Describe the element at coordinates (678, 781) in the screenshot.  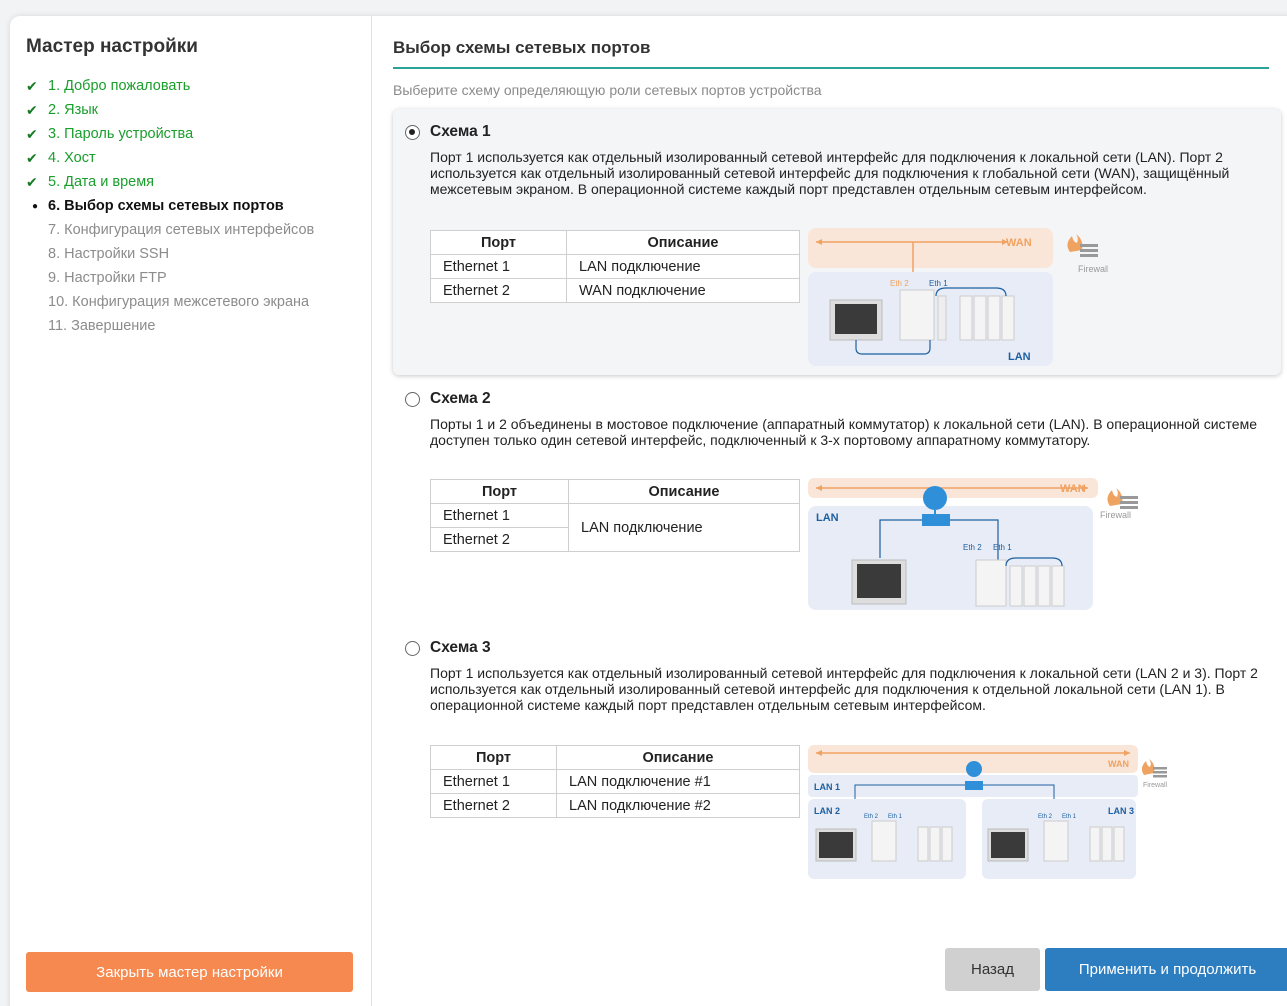
I see `description-cell: LAN подключение #1` at that location.